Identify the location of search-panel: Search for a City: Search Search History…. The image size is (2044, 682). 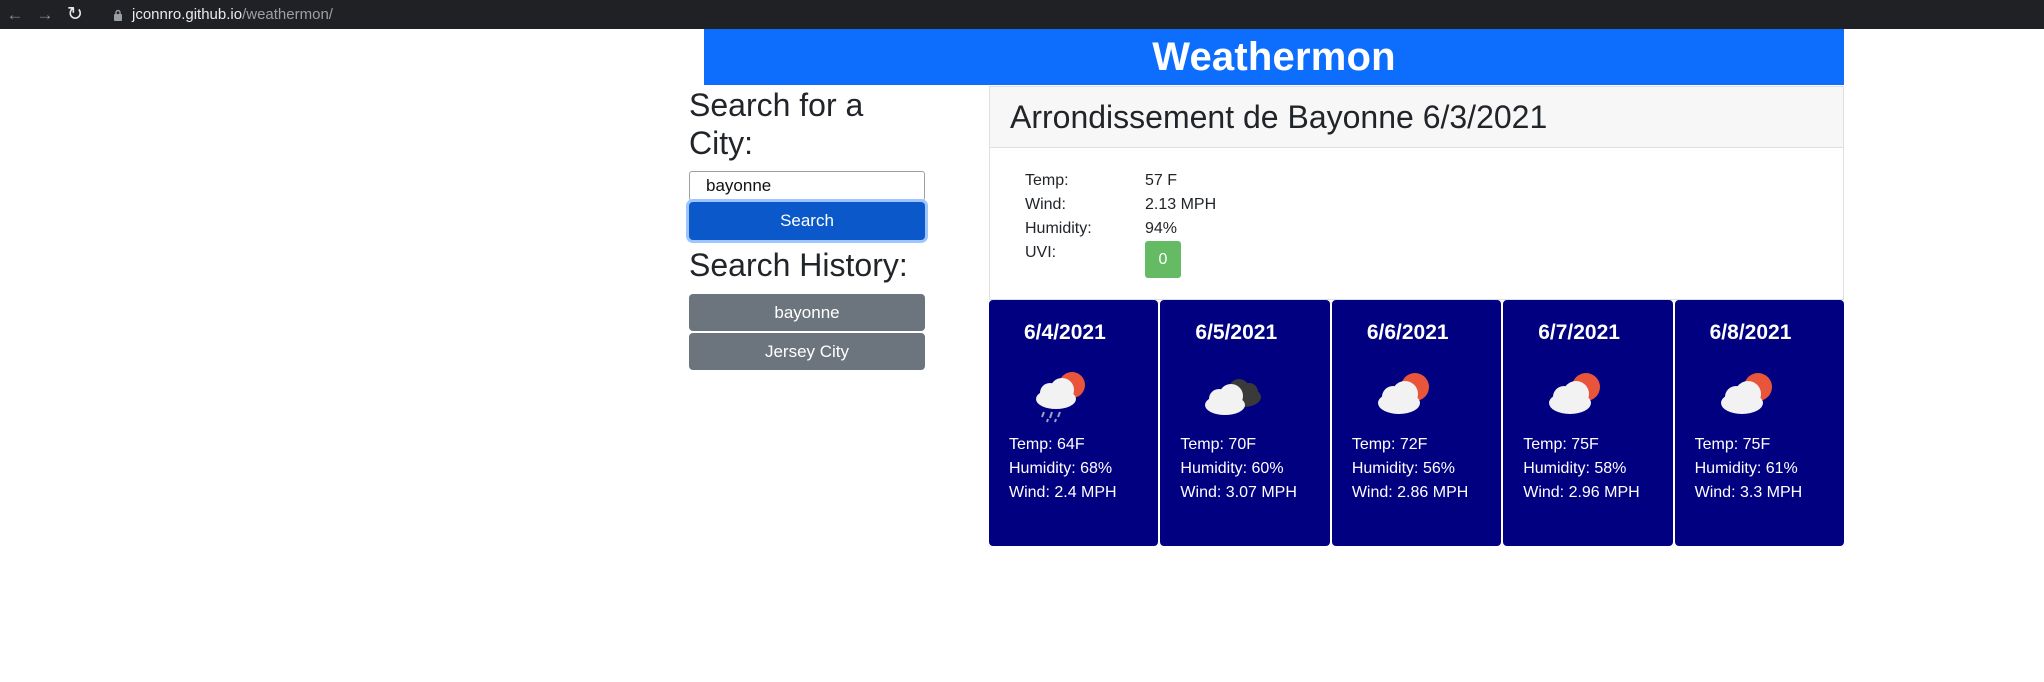
(807, 228).